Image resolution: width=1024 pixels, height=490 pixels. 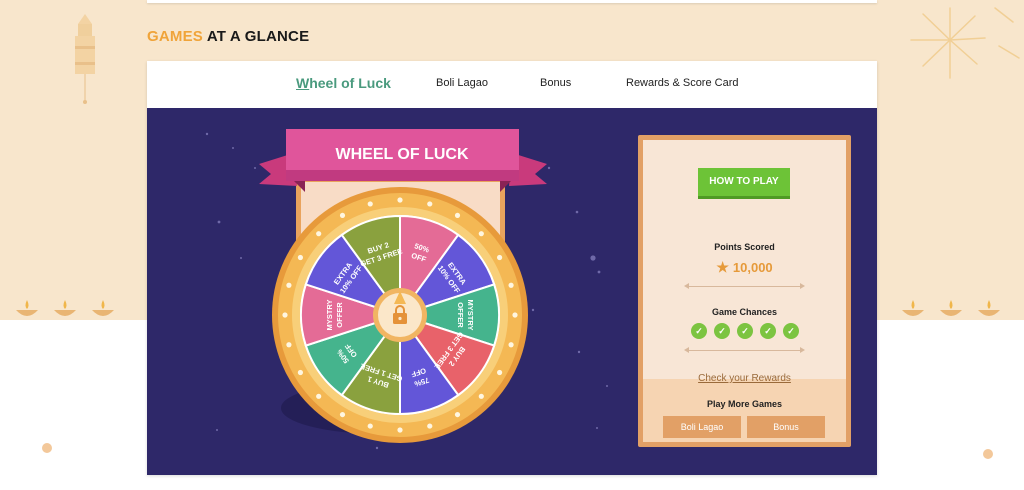 I want to click on star-icon: ★, so click(x=722, y=267).